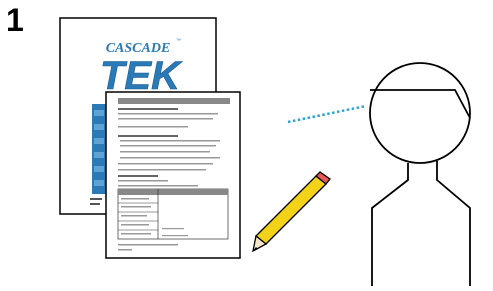 The width and height of the screenshot is (493, 291). What do you see at coordinates (174, 101) in the screenshot?
I see `sheet-header-bar` at bounding box center [174, 101].